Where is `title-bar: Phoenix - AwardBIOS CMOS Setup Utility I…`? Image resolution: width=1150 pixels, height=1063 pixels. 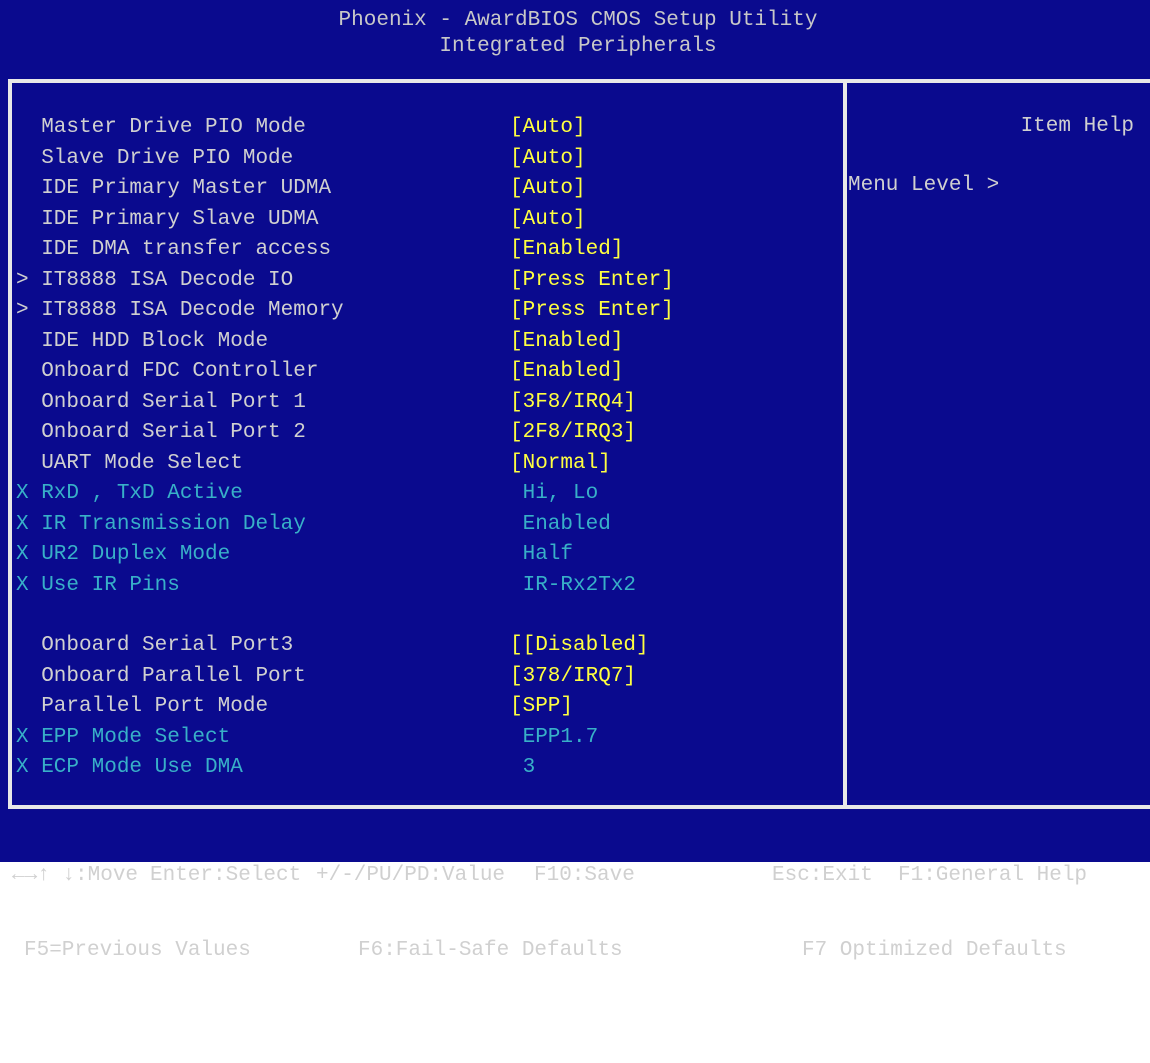
title-bar: Phoenix - AwardBIOS CMOS Setup Utility I… is located at coordinates (578, 38).